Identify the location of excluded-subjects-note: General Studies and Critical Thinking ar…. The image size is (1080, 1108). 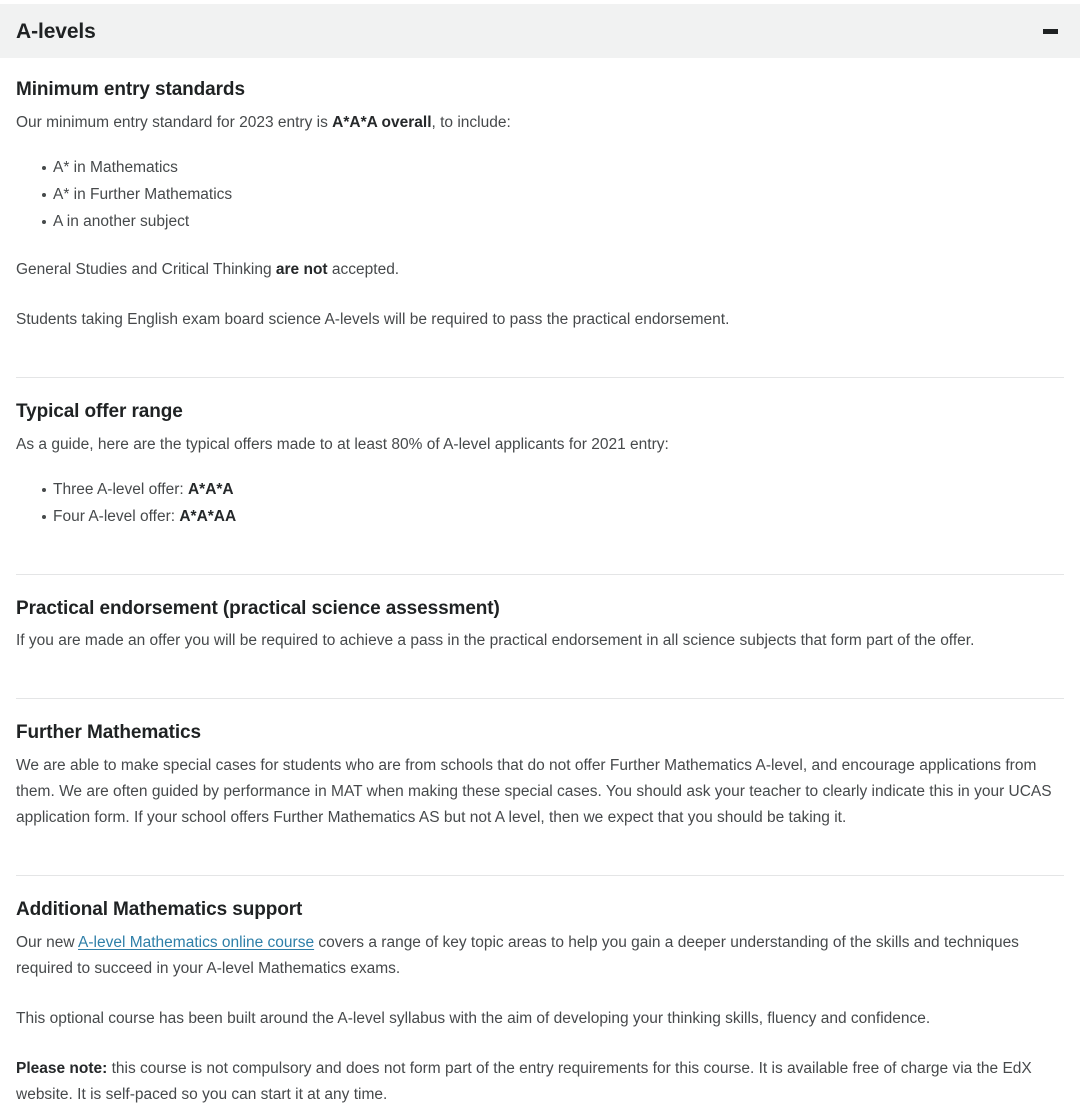
(540, 270).